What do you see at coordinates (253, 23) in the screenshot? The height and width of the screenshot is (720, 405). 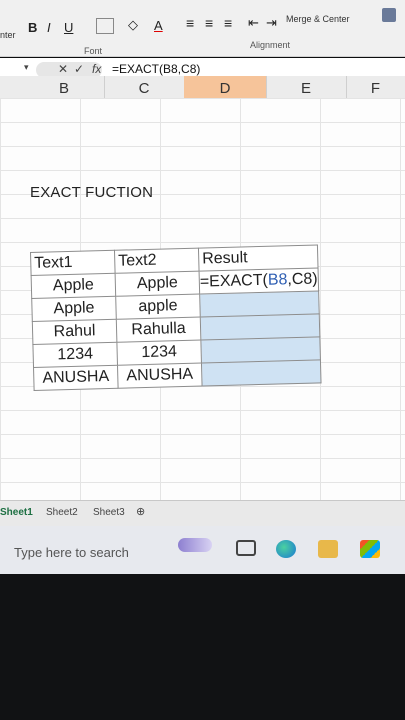 I see `decrease-indent-icon: ⇤` at bounding box center [253, 23].